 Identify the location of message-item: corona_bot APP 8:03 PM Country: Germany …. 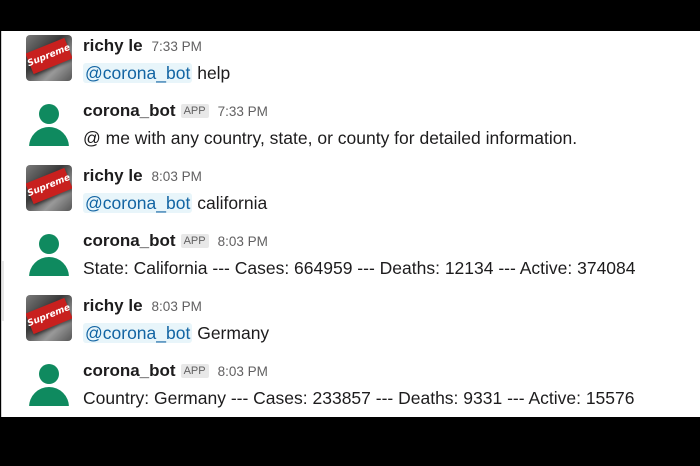
(351, 387).